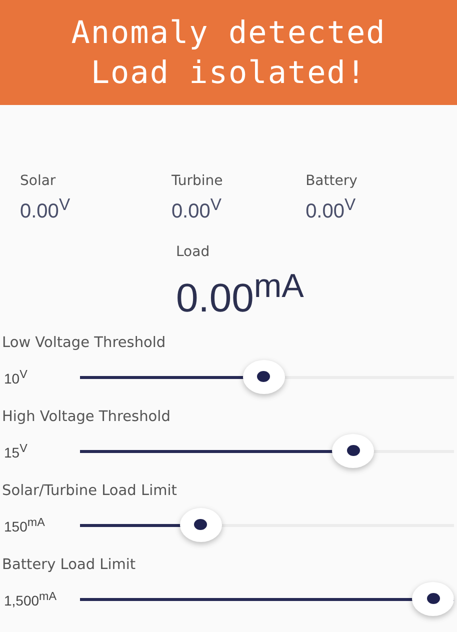 This screenshot has height=632, width=457. I want to click on slider-label: High Voltage Threshold, so click(86, 417).